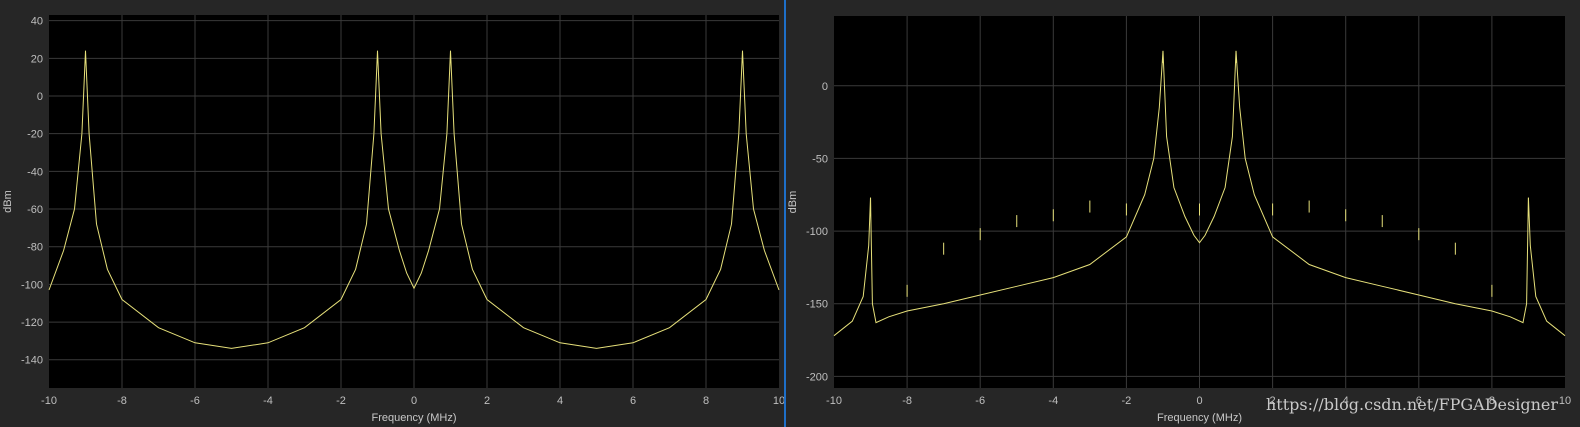 The height and width of the screenshot is (427, 1580). What do you see at coordinates (1412, 404) in the screenshot?
I see `watermark-text: https://blog.csdn.net/FPGADesigner` at bounding box center [1412, 404].